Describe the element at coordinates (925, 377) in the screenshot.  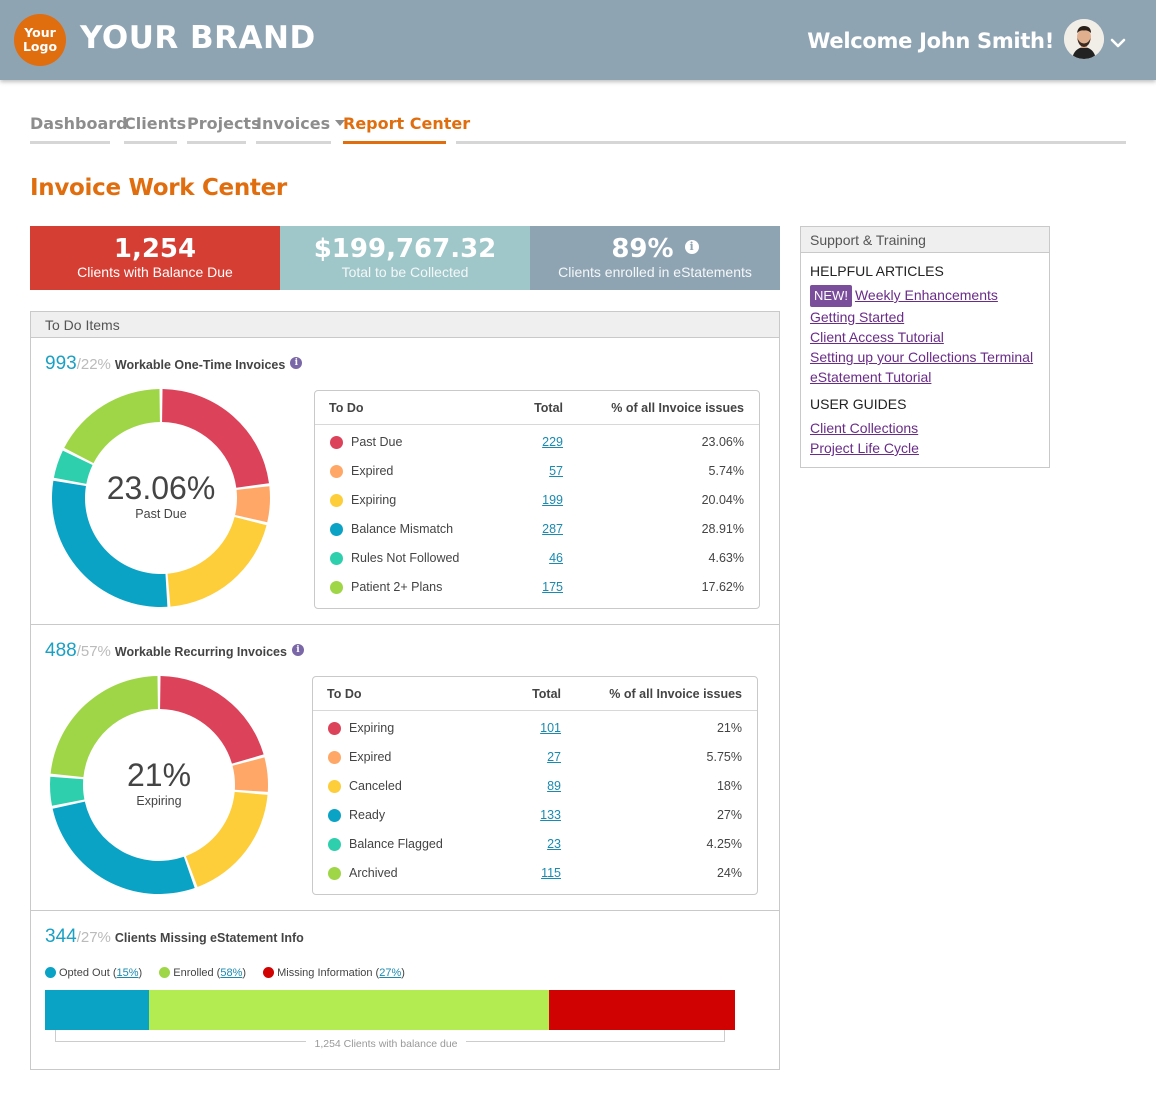
I see `article-link-estatement: eStatement Tutorial` at that location.